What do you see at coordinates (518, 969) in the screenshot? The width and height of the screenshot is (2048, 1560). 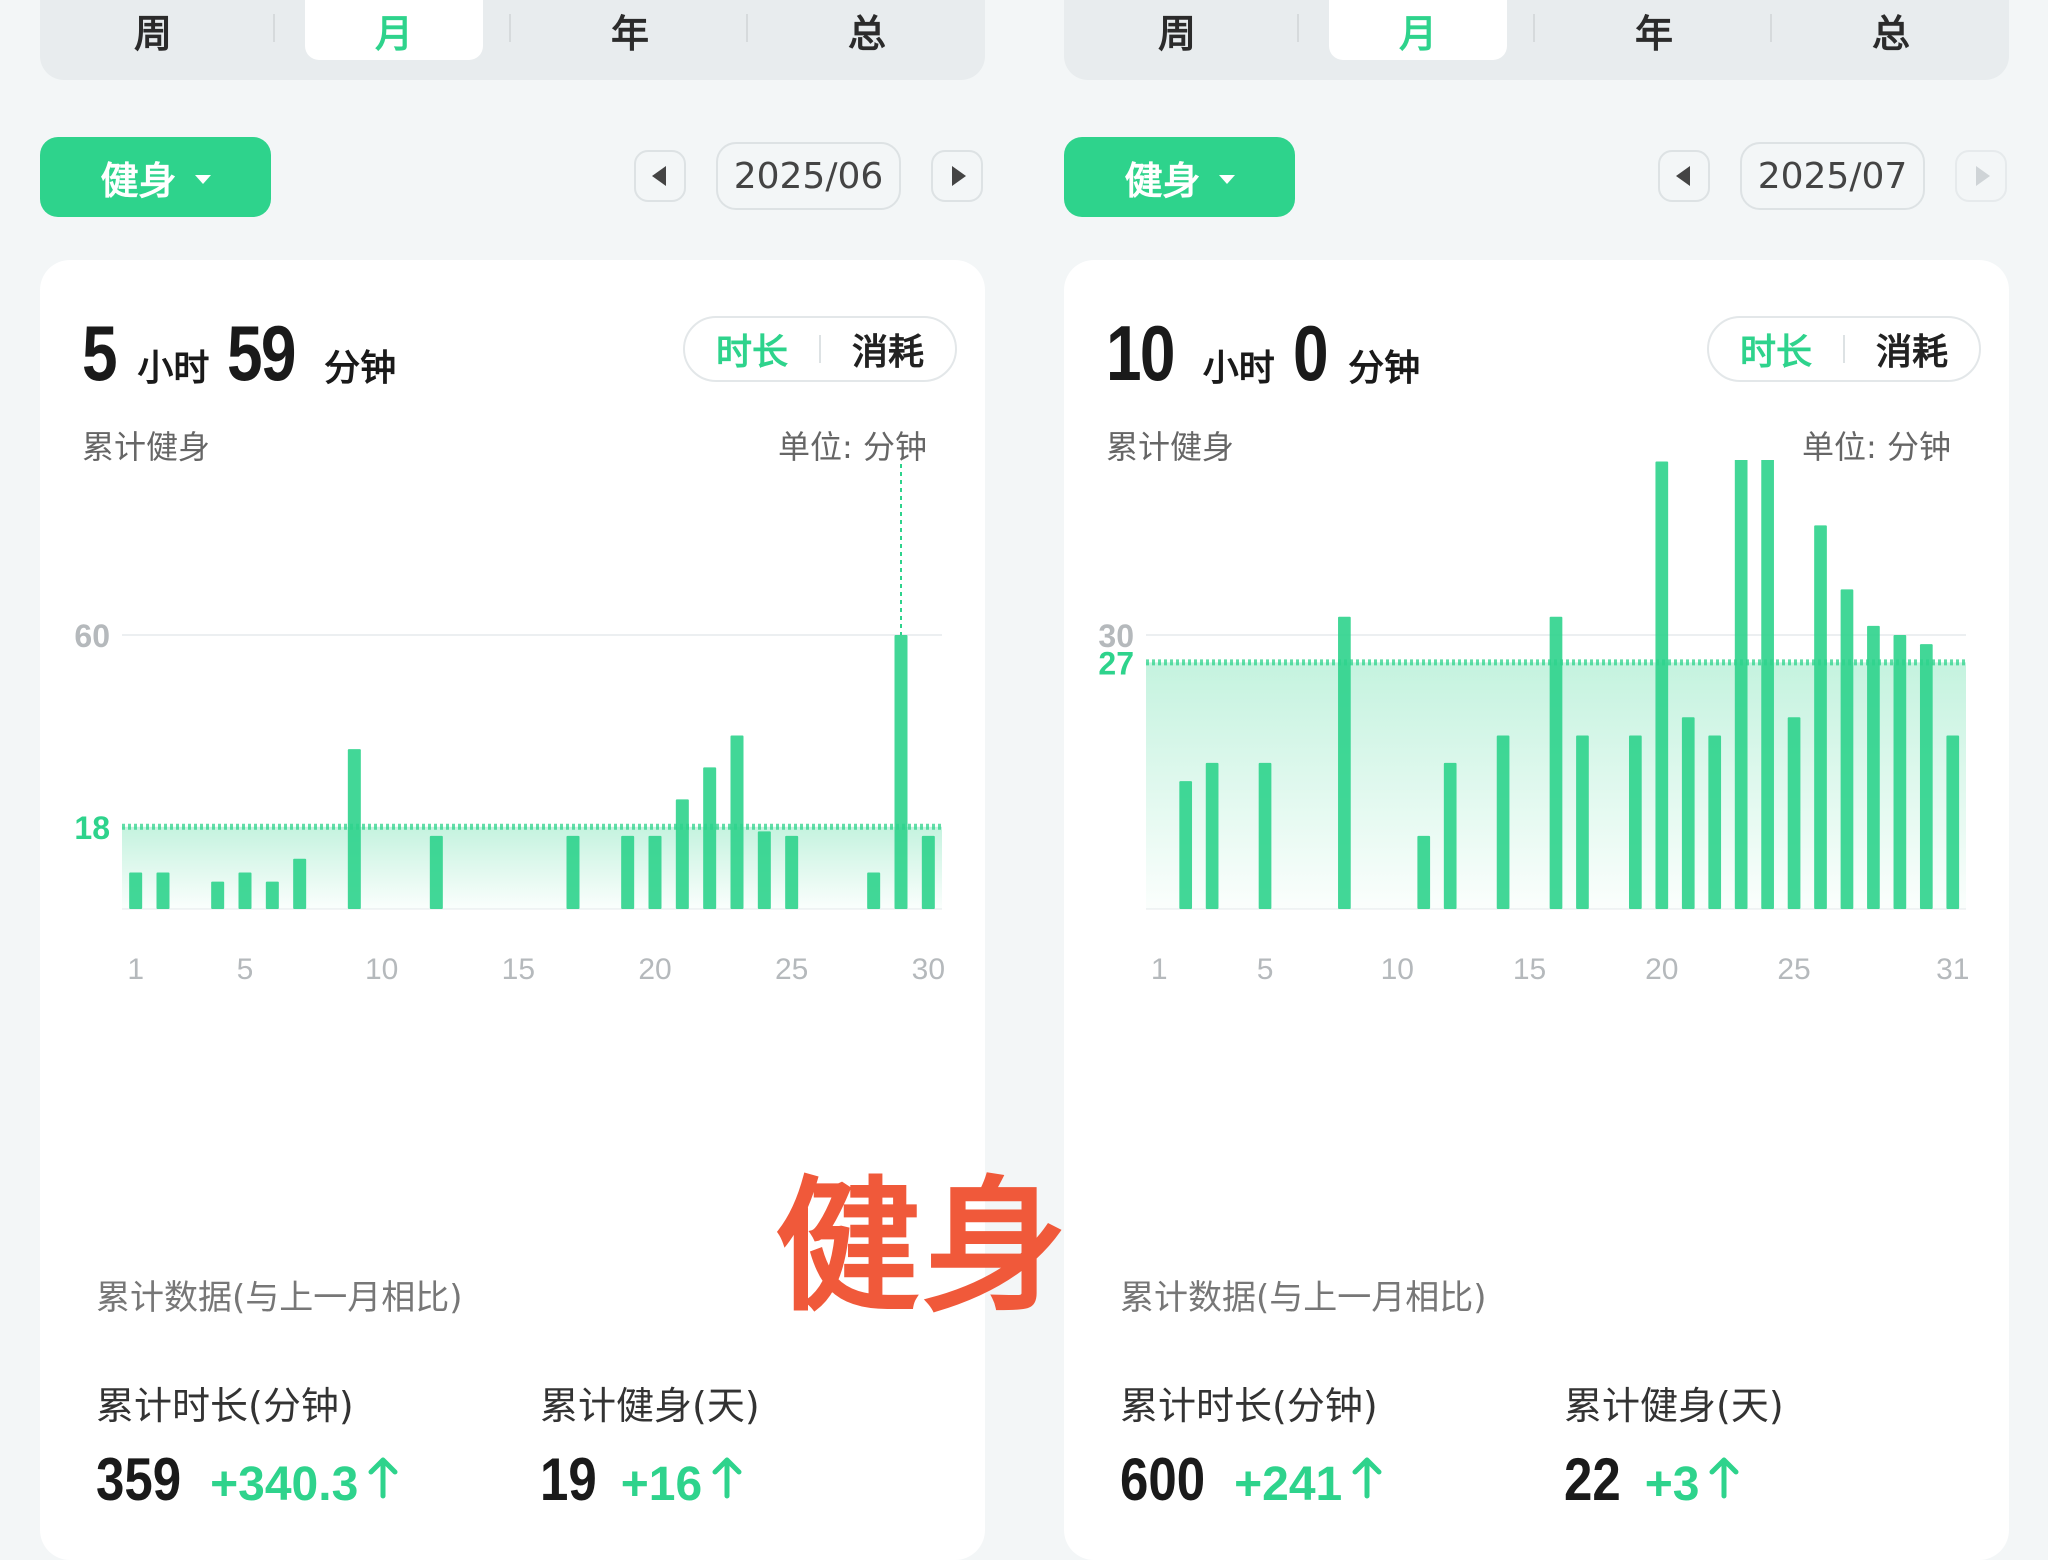 I see `x-tick-label: 15` at bounding box center [518, 969].